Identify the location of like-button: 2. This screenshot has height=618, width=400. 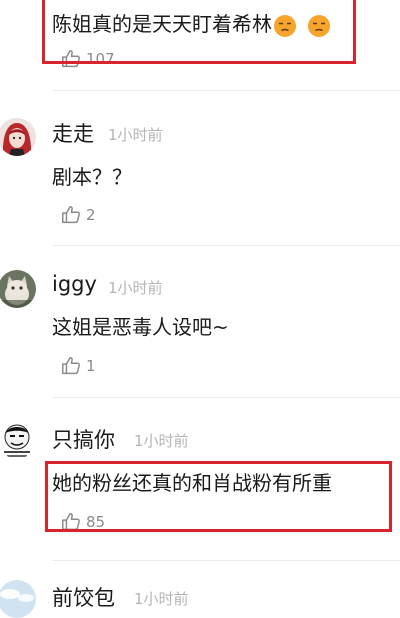
(78, 215).